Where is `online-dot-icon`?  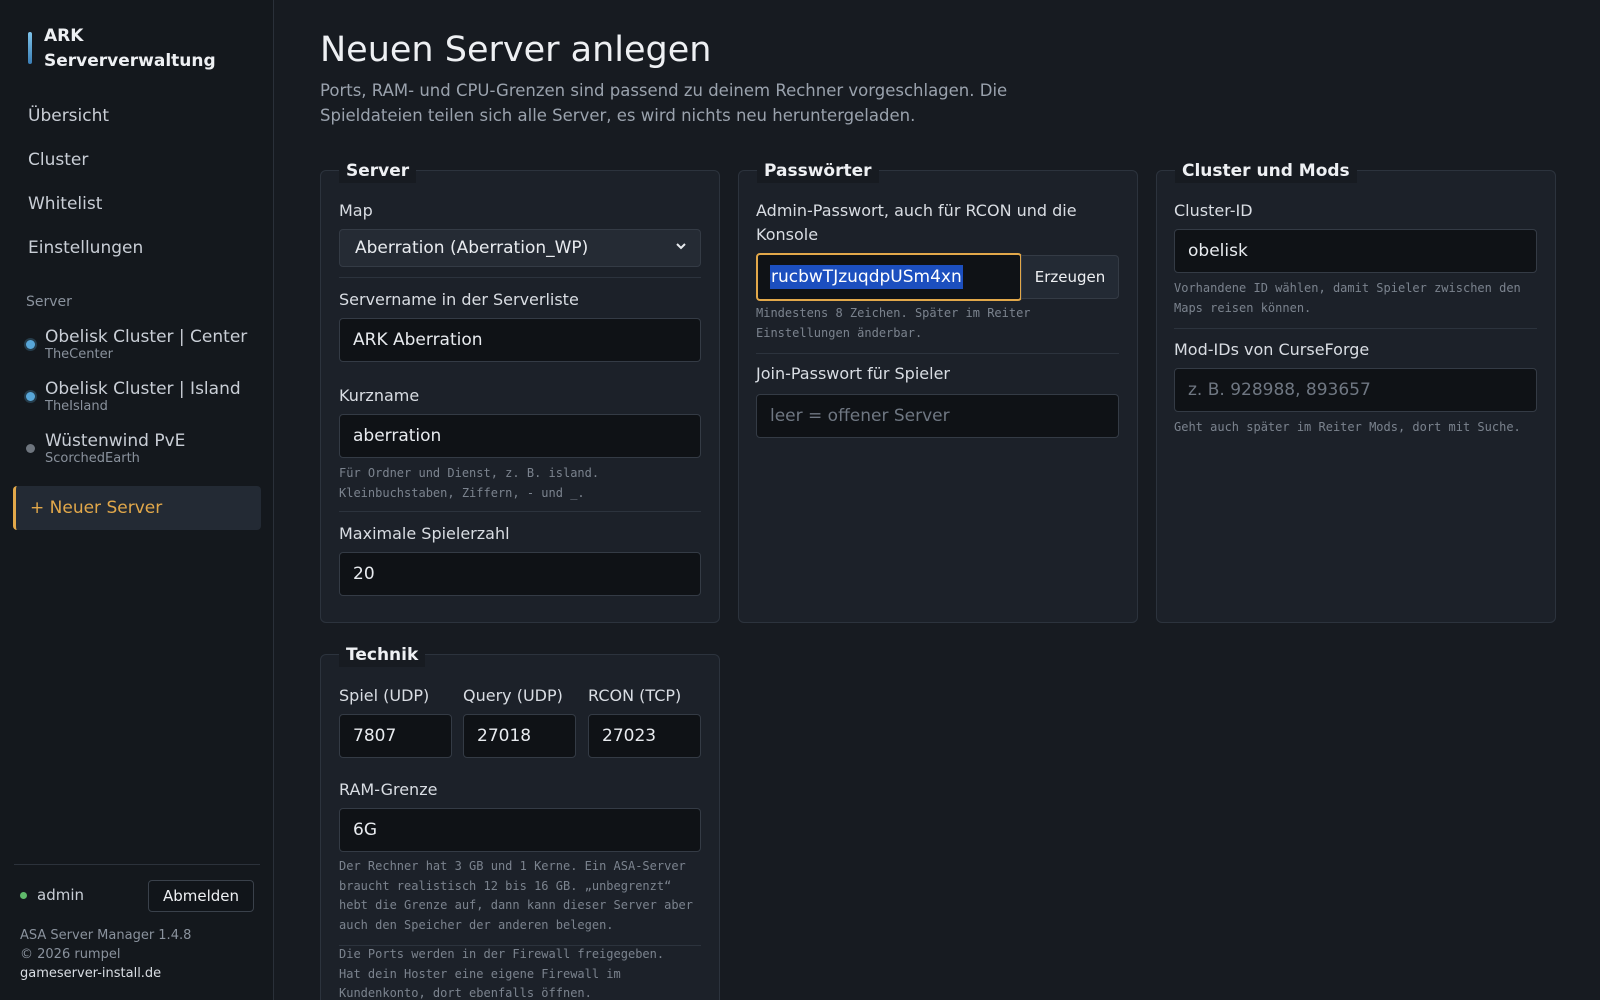 online-dot-icon is located at coordinates (23, 895).